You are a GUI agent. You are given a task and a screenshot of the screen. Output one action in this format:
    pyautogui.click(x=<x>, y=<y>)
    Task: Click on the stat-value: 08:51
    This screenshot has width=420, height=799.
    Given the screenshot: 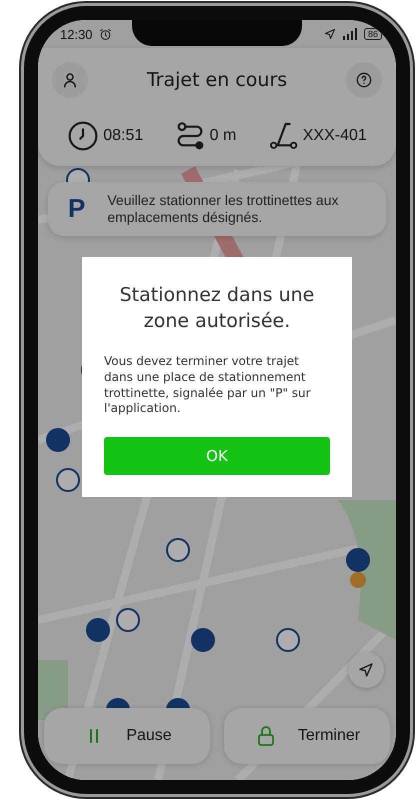 What is the action you would take?
    pyautogui.click(x=123, y=136)
    